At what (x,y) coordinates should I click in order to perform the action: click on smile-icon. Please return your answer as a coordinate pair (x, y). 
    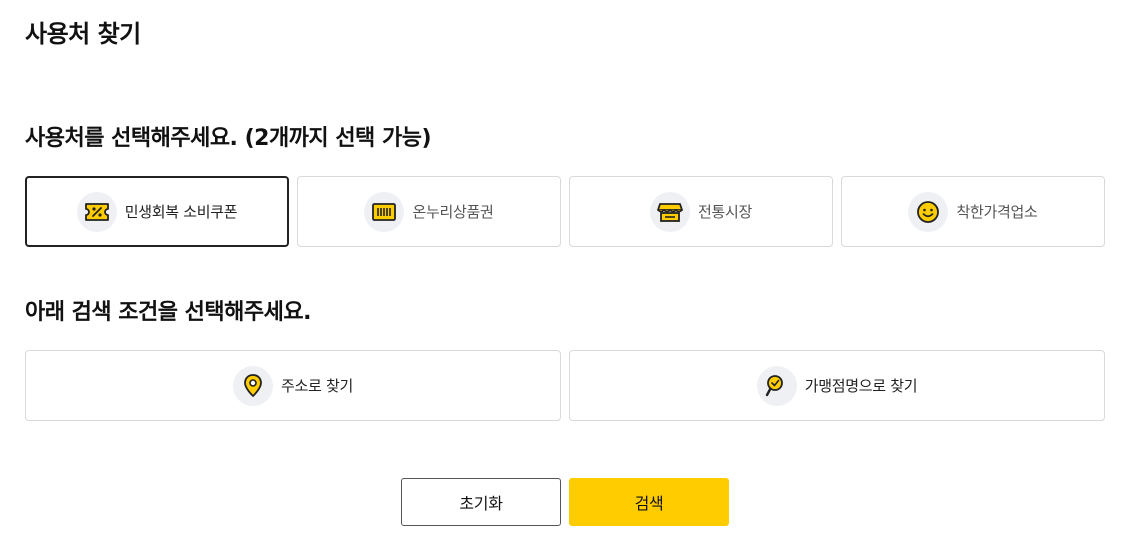
    Looking at the image, I should click on (928, 211).